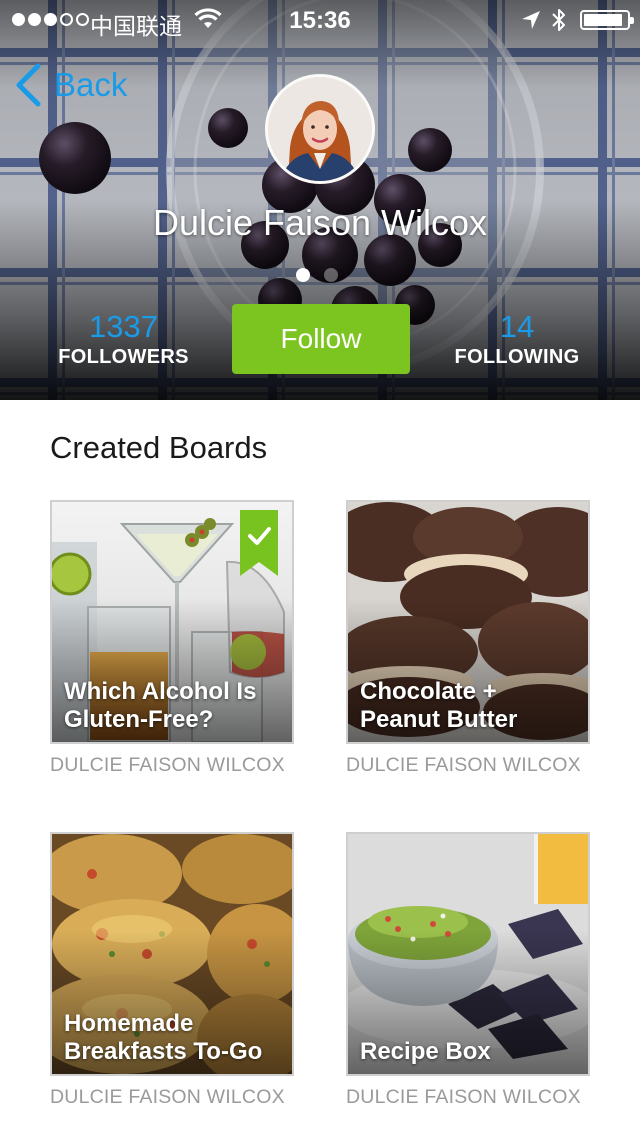 The image size is (640, 1136). I want to click on status-bar: 中国联通 15:36, so click(320, 20).